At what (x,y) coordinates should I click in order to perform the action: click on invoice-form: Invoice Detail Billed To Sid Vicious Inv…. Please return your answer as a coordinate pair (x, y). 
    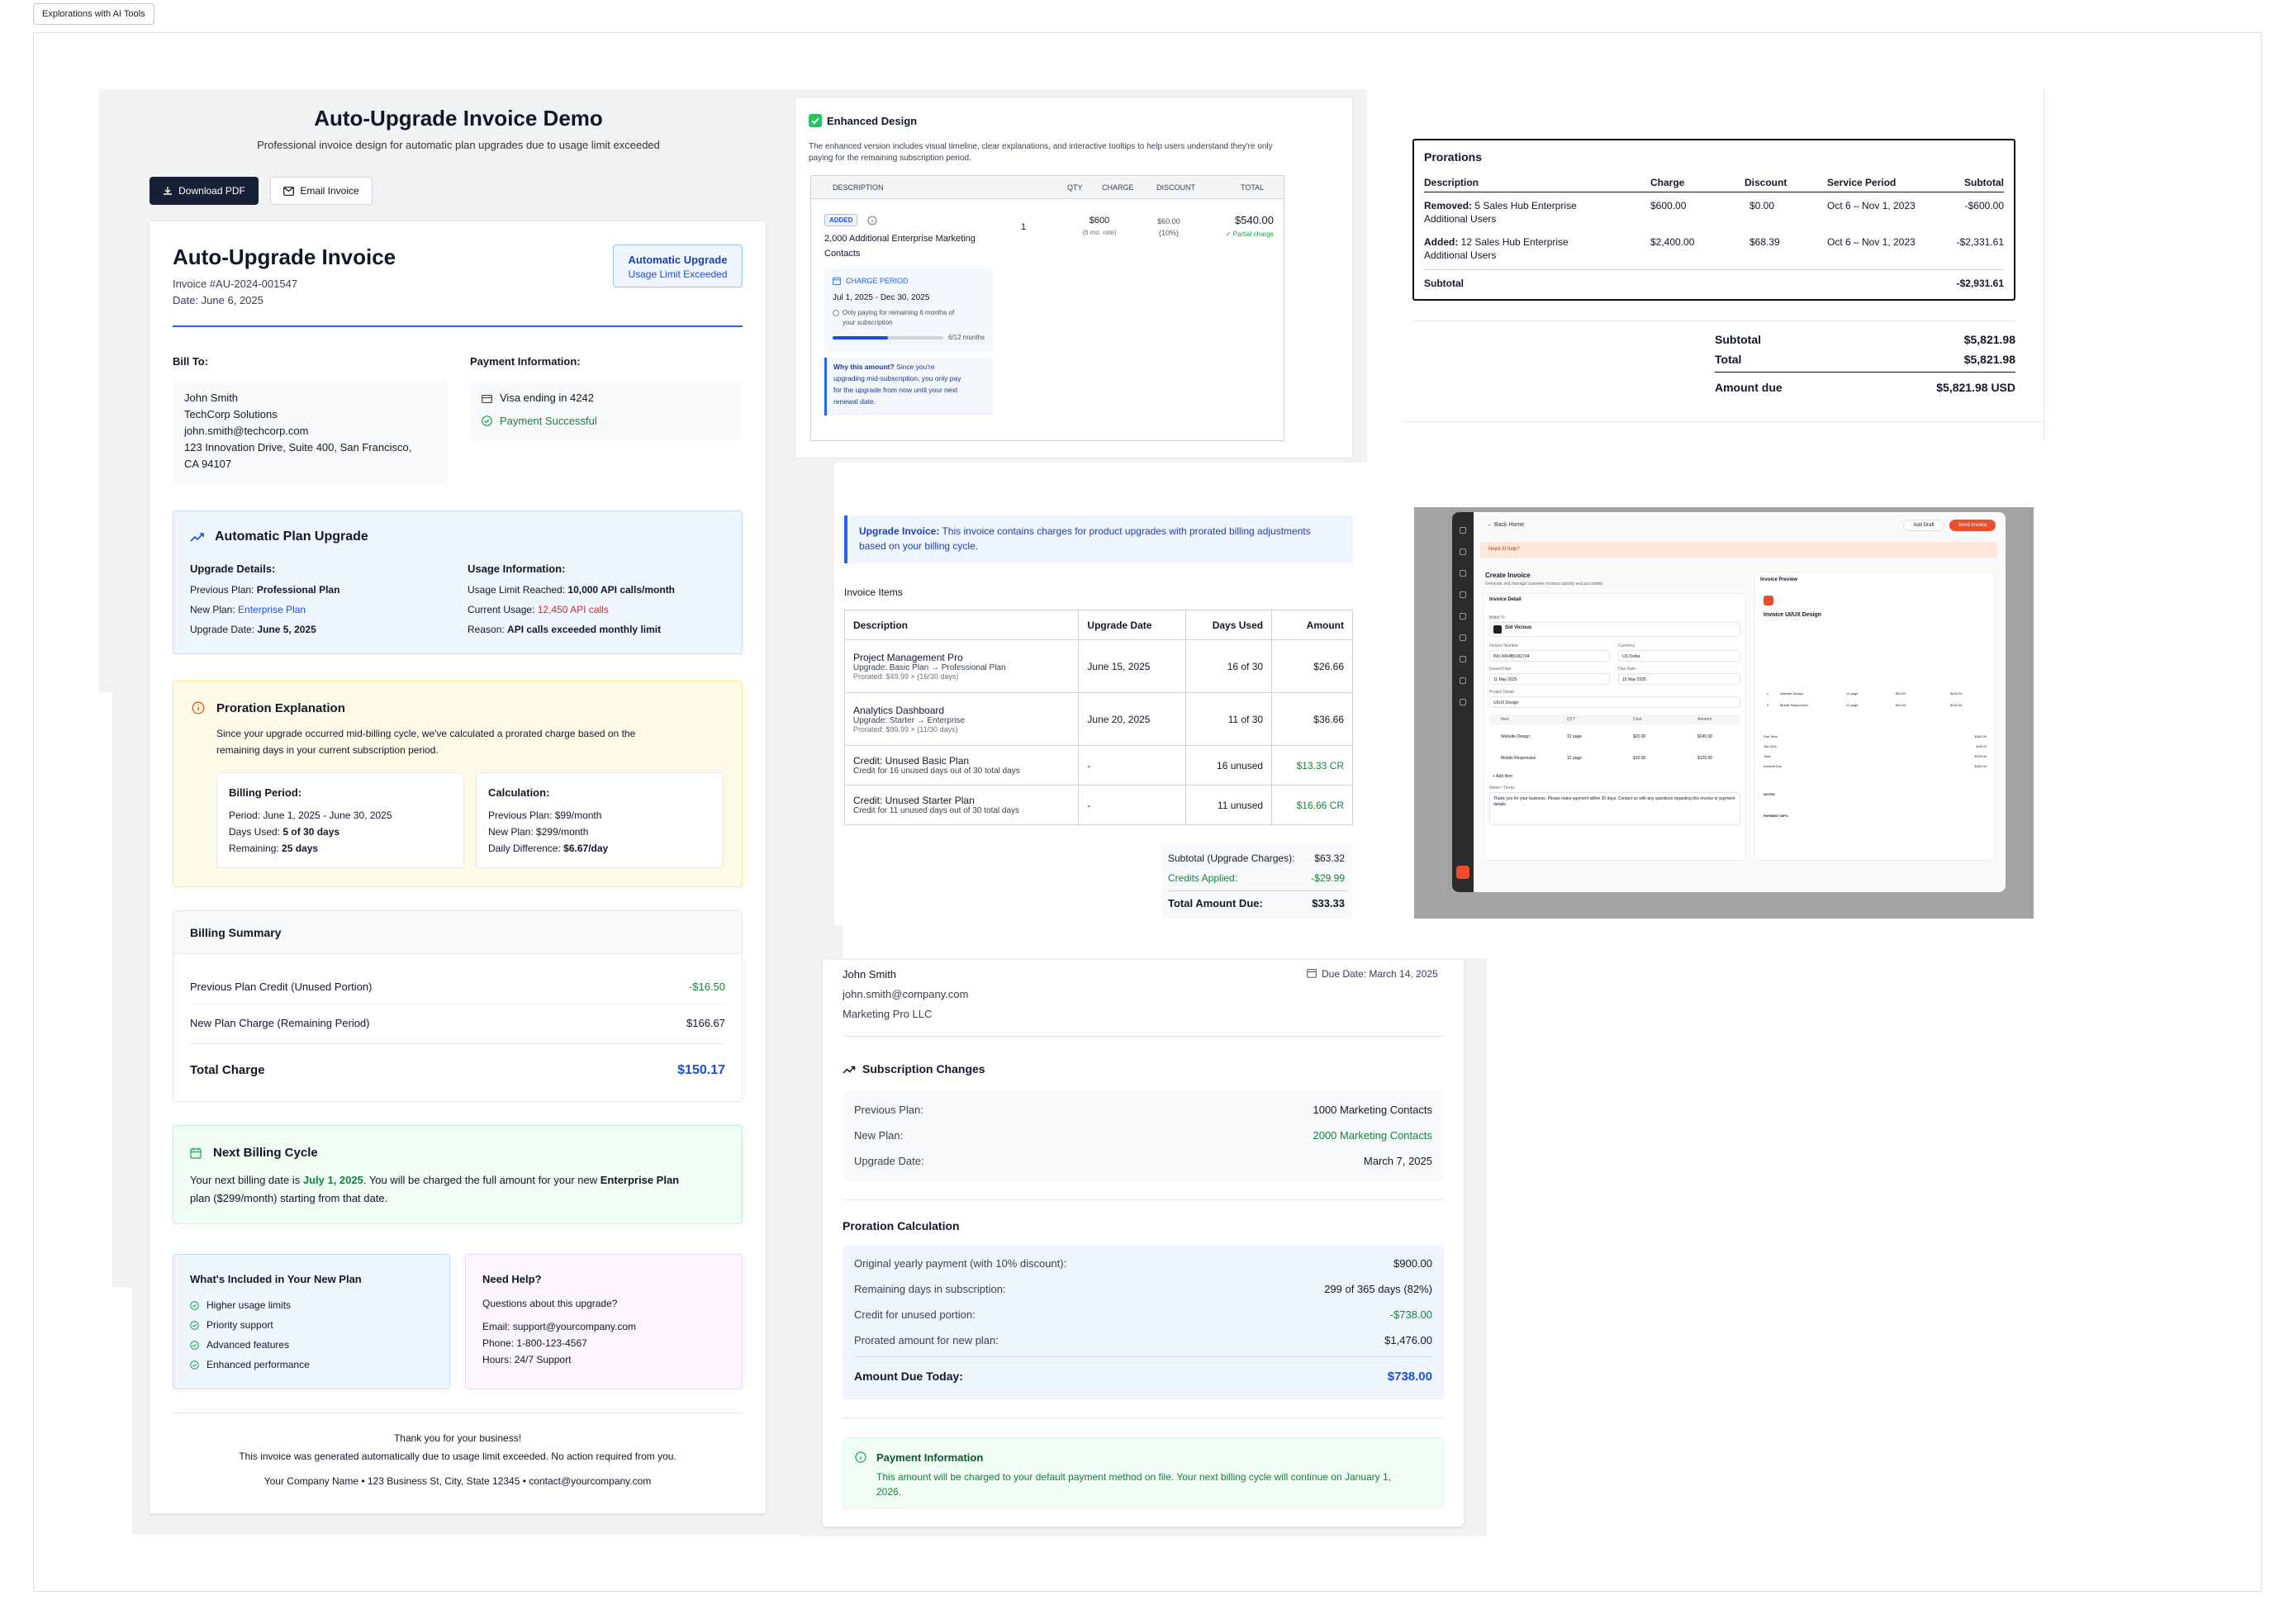
    Looking at the image, I should click on (1615, 727).